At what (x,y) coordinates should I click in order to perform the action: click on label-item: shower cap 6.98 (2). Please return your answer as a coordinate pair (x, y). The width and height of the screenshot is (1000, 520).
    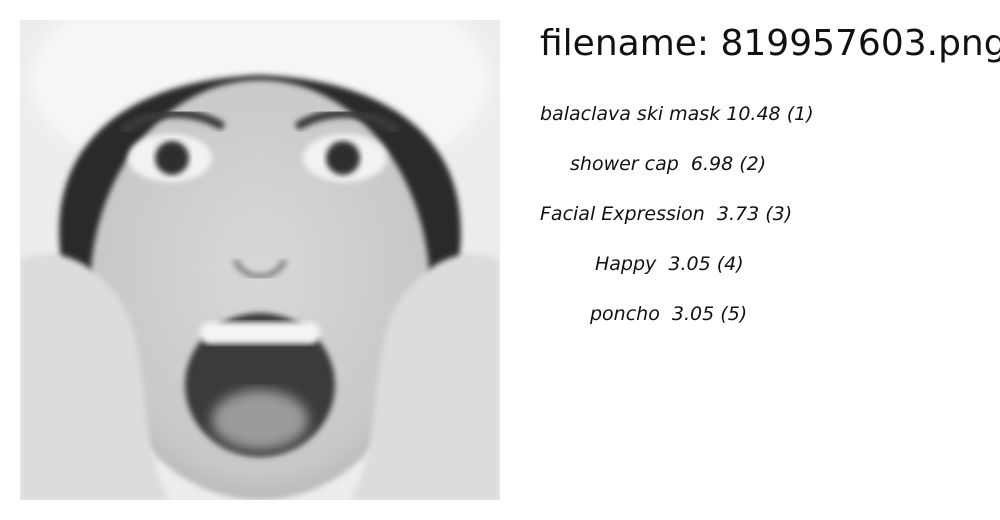
    Looking at the image, I should click on (760, 164).